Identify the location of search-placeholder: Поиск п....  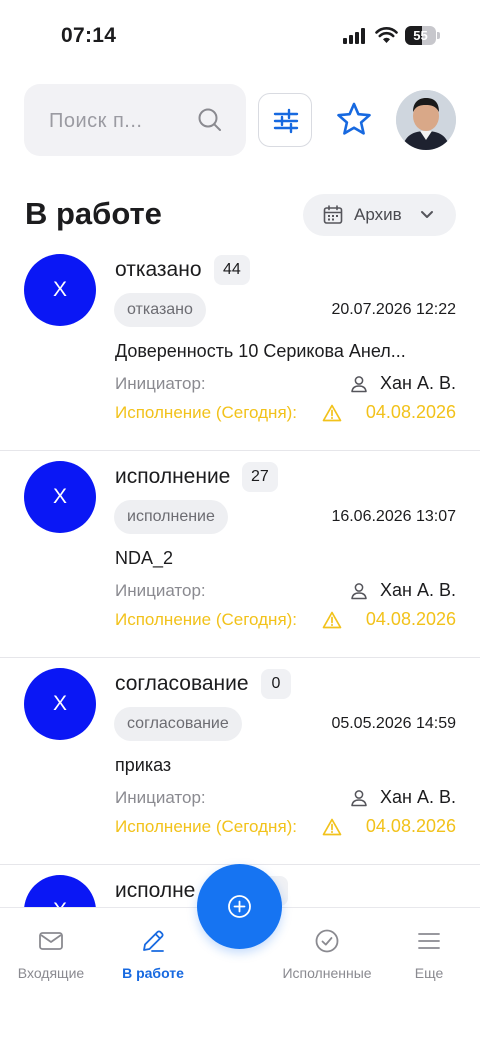
(96, 121).